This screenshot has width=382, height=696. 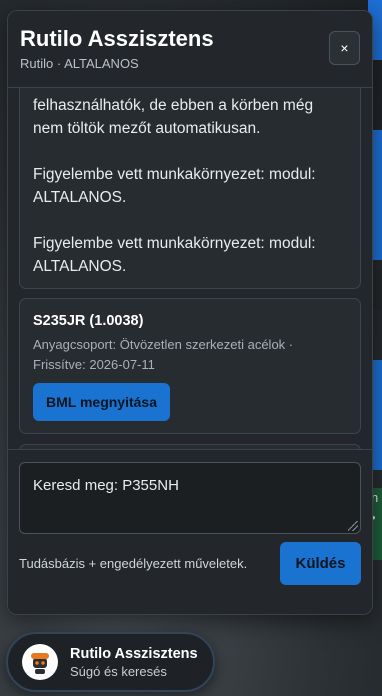 I want to click on result-card, so click(x=190, y=446).